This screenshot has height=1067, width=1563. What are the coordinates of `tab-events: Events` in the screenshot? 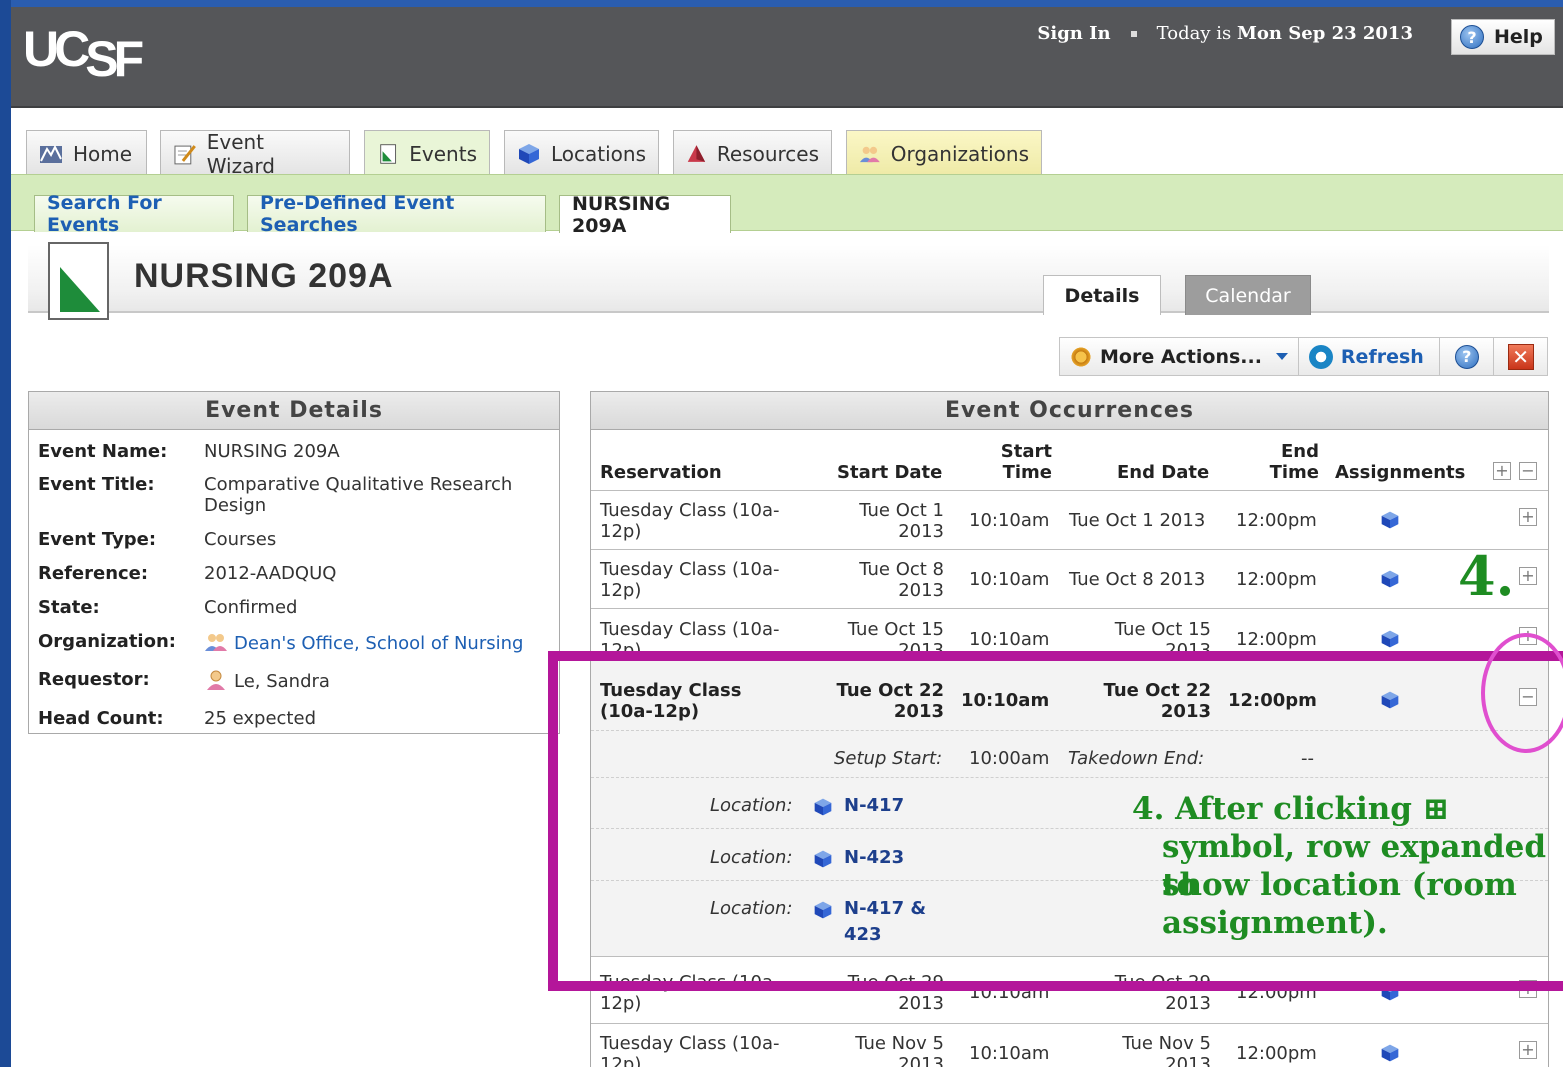 It's located at (427, 153).